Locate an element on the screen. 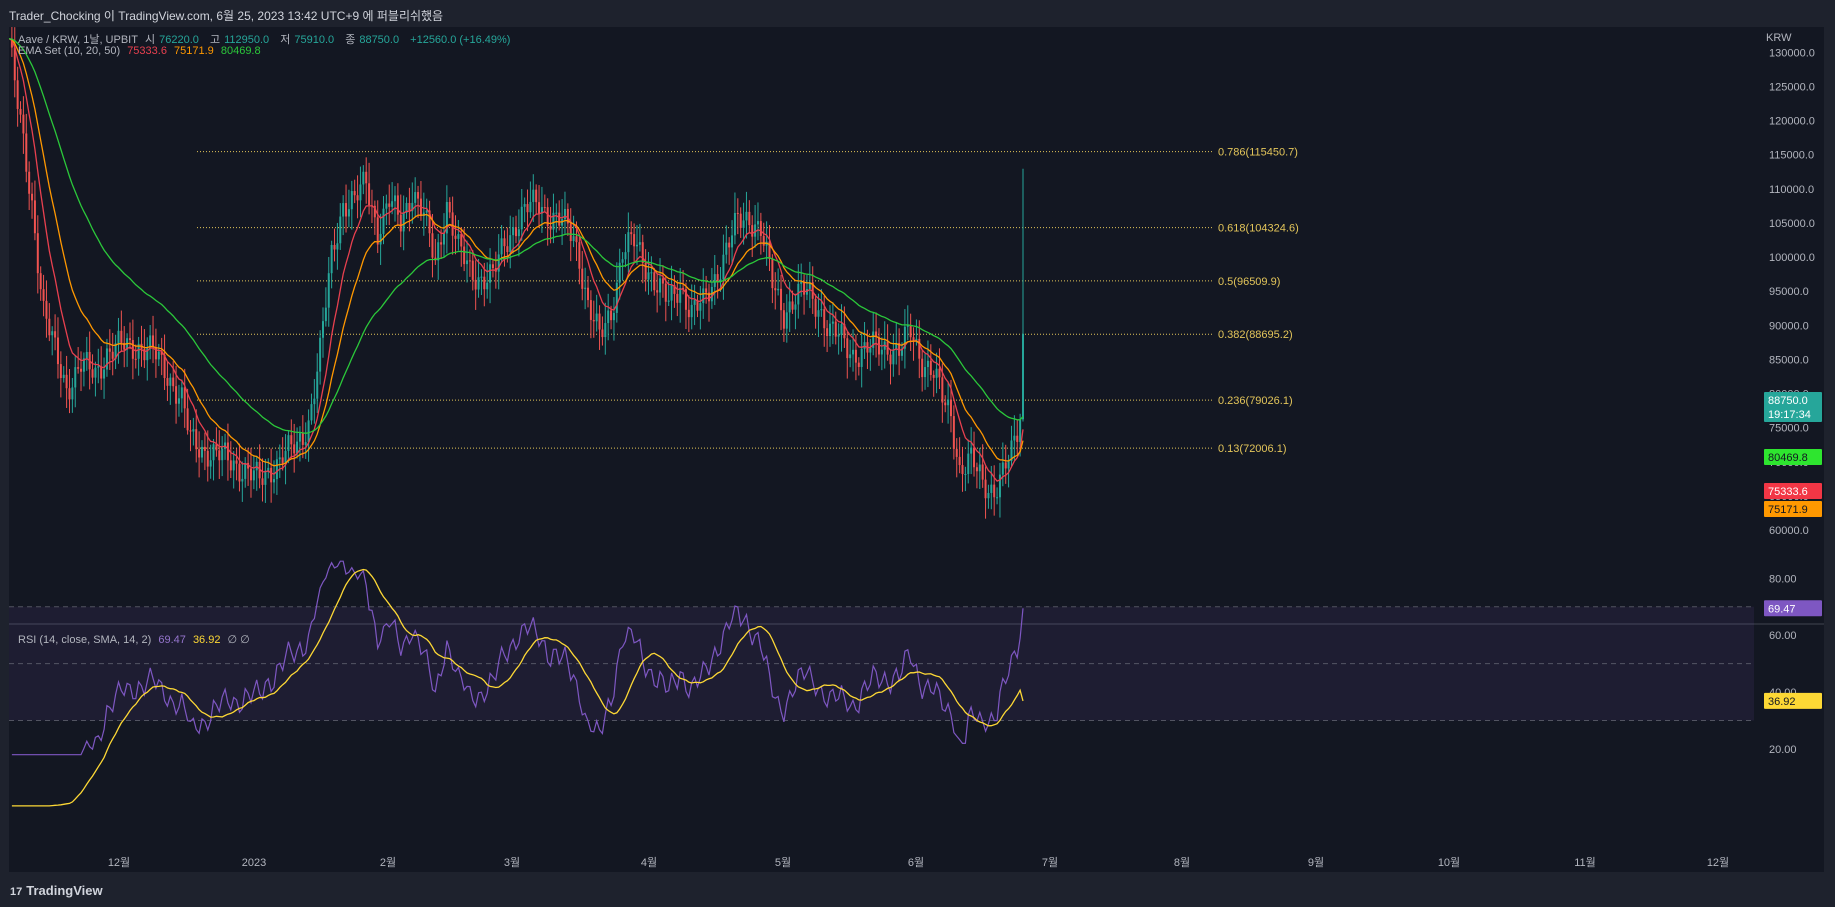 This screenshot has height=907, width=1835. rsi-tag-text: 69.47 is located at coordinates (1782, 609).